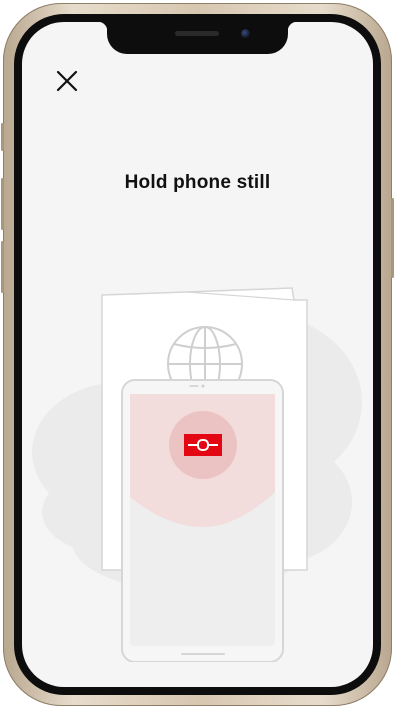 The image size is (395, 709). I want to click on speaker-grille, so click(197, 33).